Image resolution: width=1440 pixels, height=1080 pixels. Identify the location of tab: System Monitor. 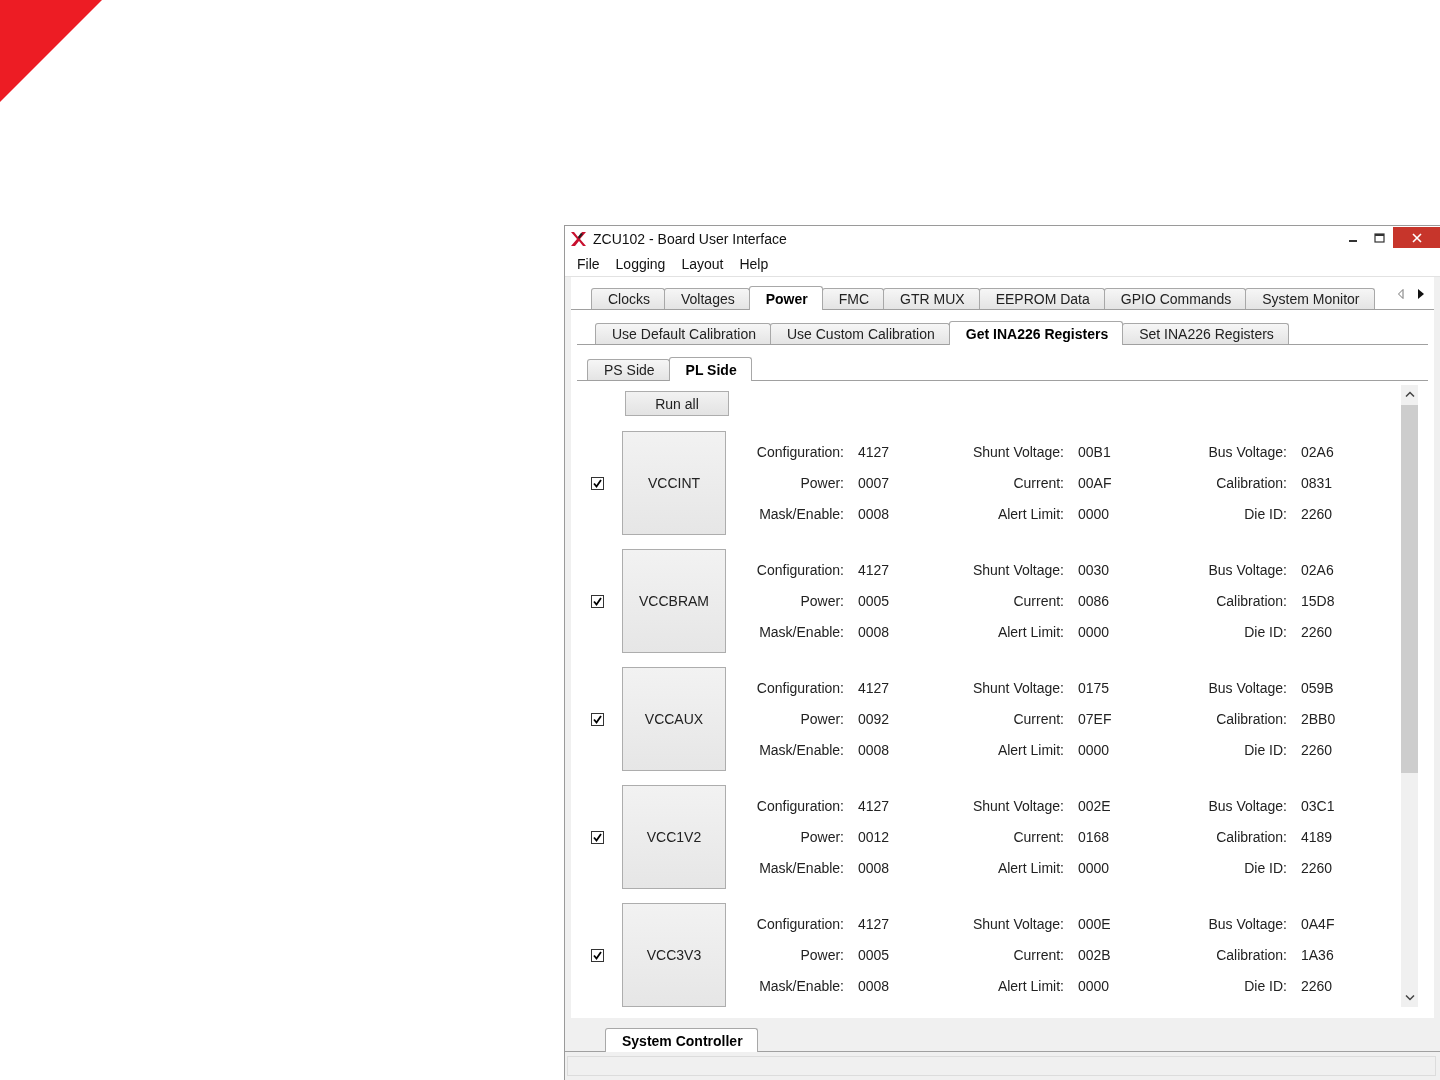
(1310, 298).